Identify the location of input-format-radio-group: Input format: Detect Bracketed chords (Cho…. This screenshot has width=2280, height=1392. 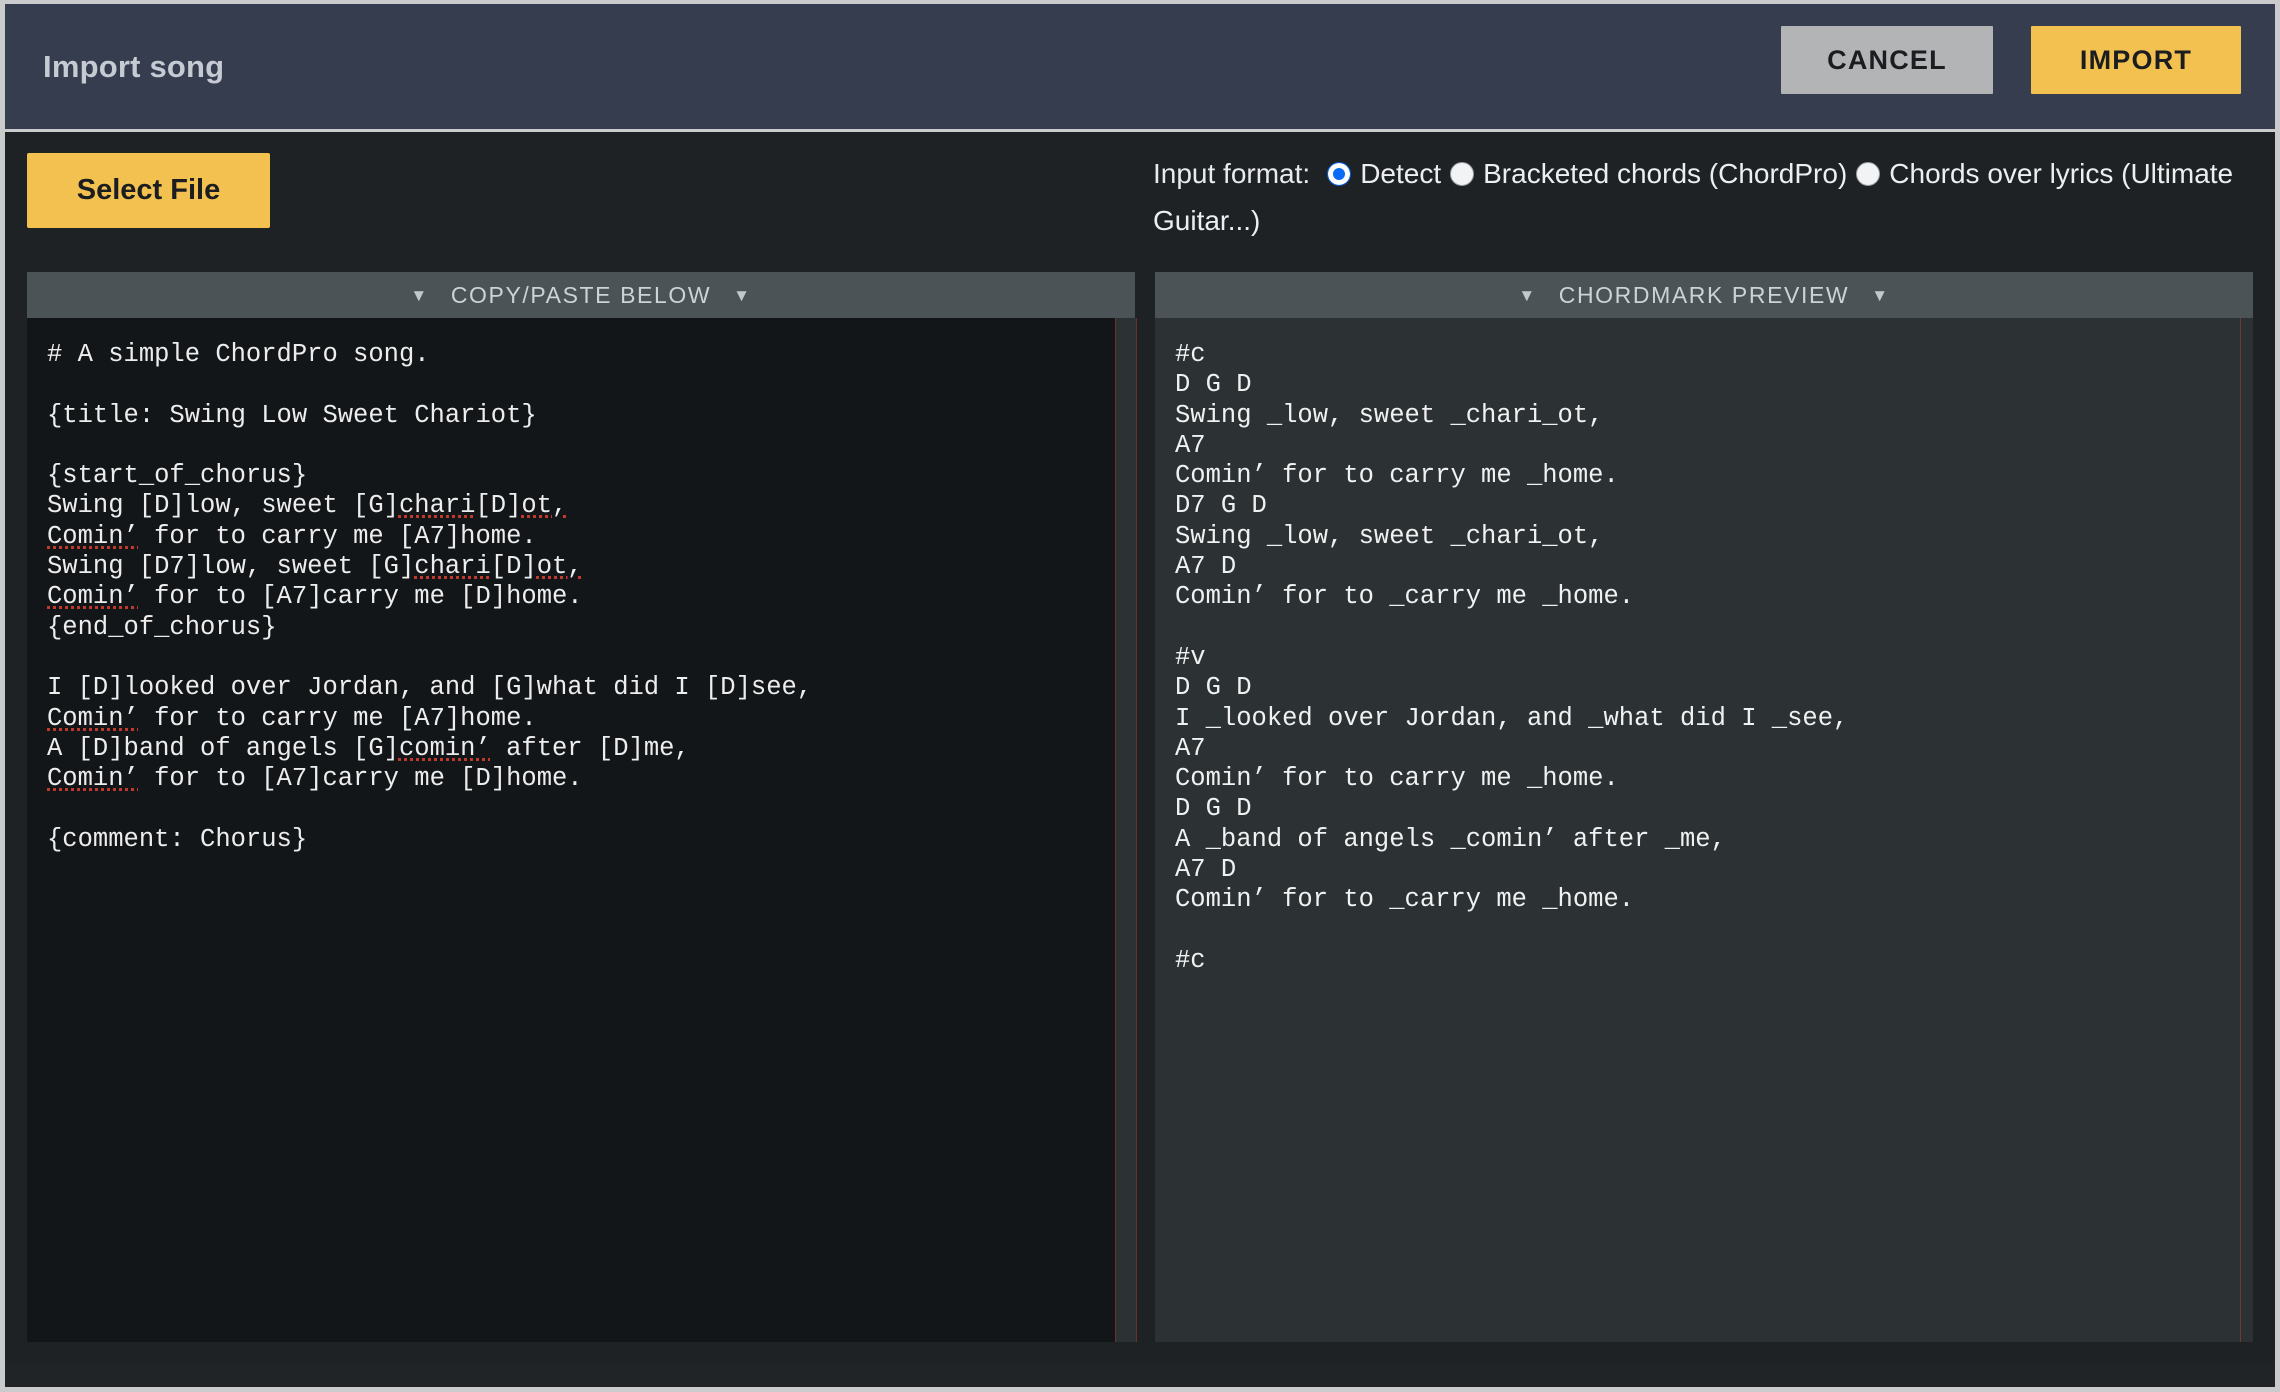
(1708, 197).